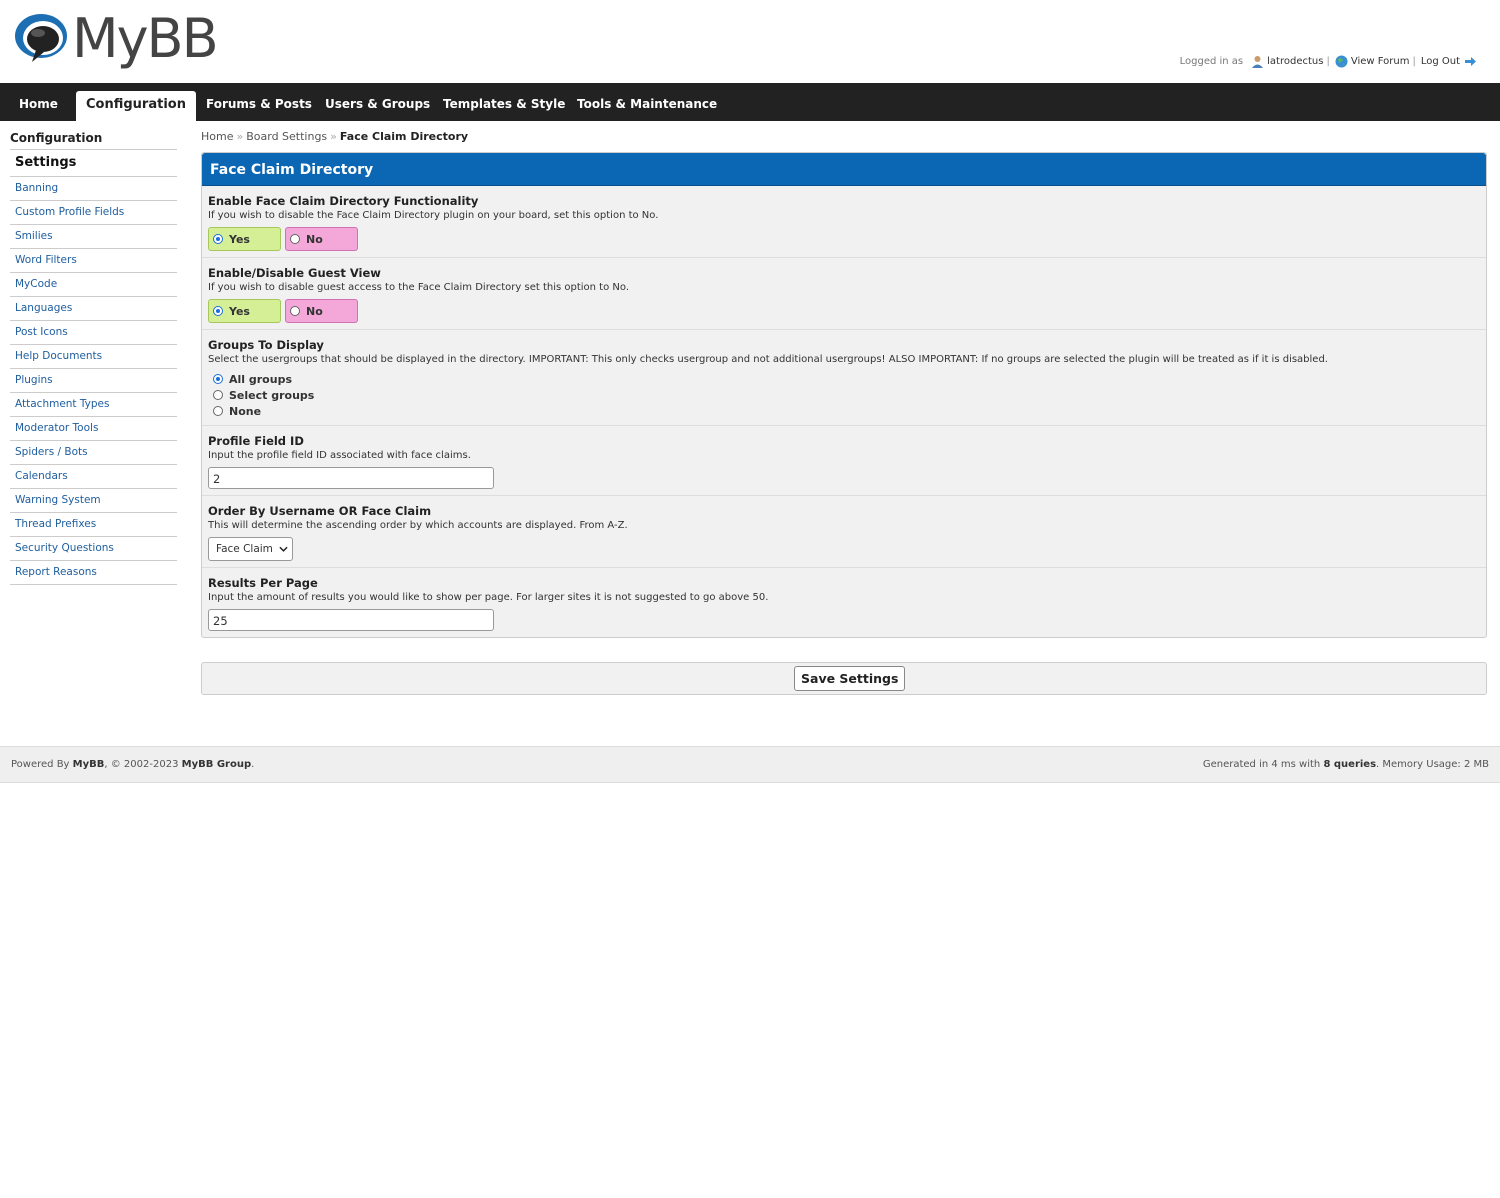  Describe the element at coordinates (844, 411) in the screenshot. I see `group-option-none: None` at that location.